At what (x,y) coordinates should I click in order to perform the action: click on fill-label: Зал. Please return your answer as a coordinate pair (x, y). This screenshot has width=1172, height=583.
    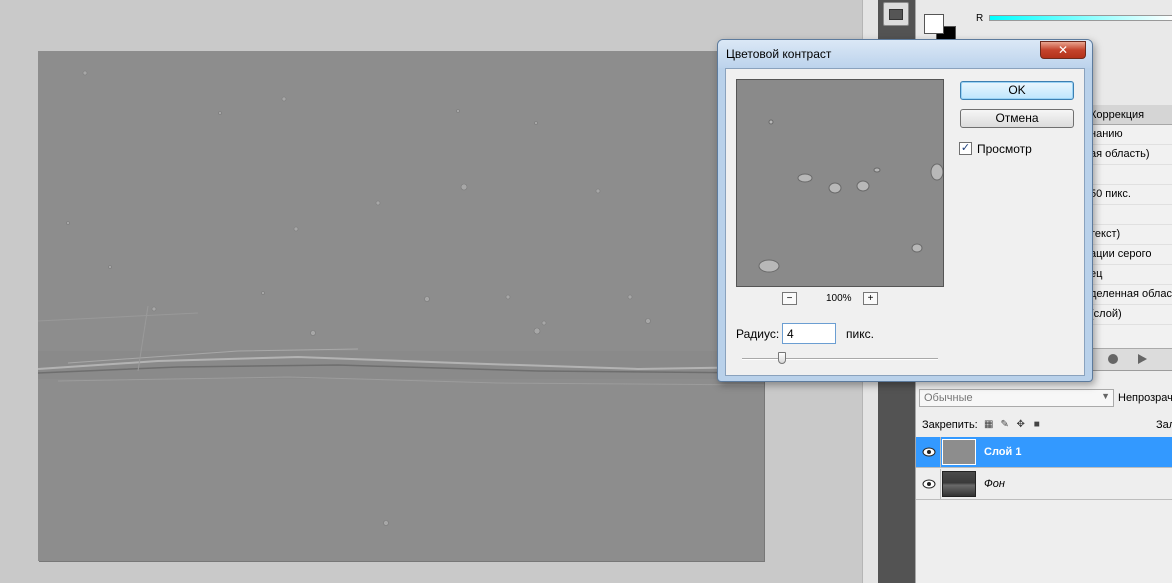
    Looking at the image, I should click on (1164, 425).